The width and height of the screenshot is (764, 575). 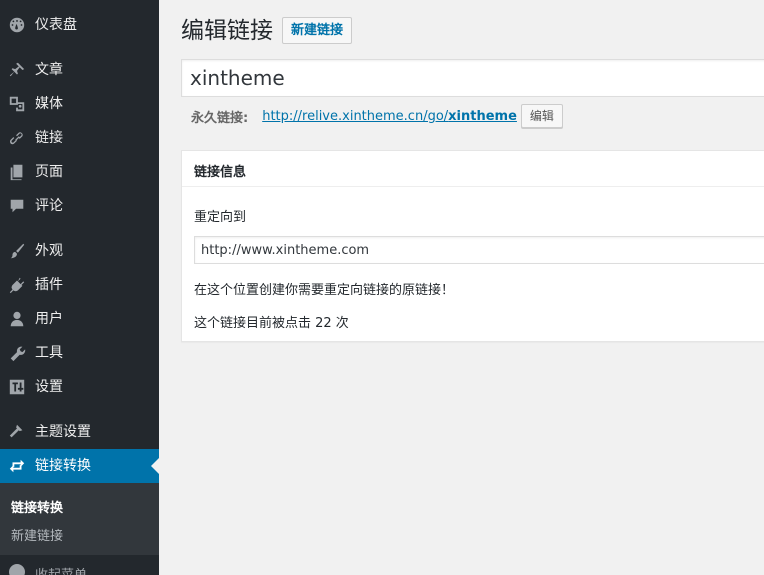 I want to click on comment-icon, so click(x=17, y=206).